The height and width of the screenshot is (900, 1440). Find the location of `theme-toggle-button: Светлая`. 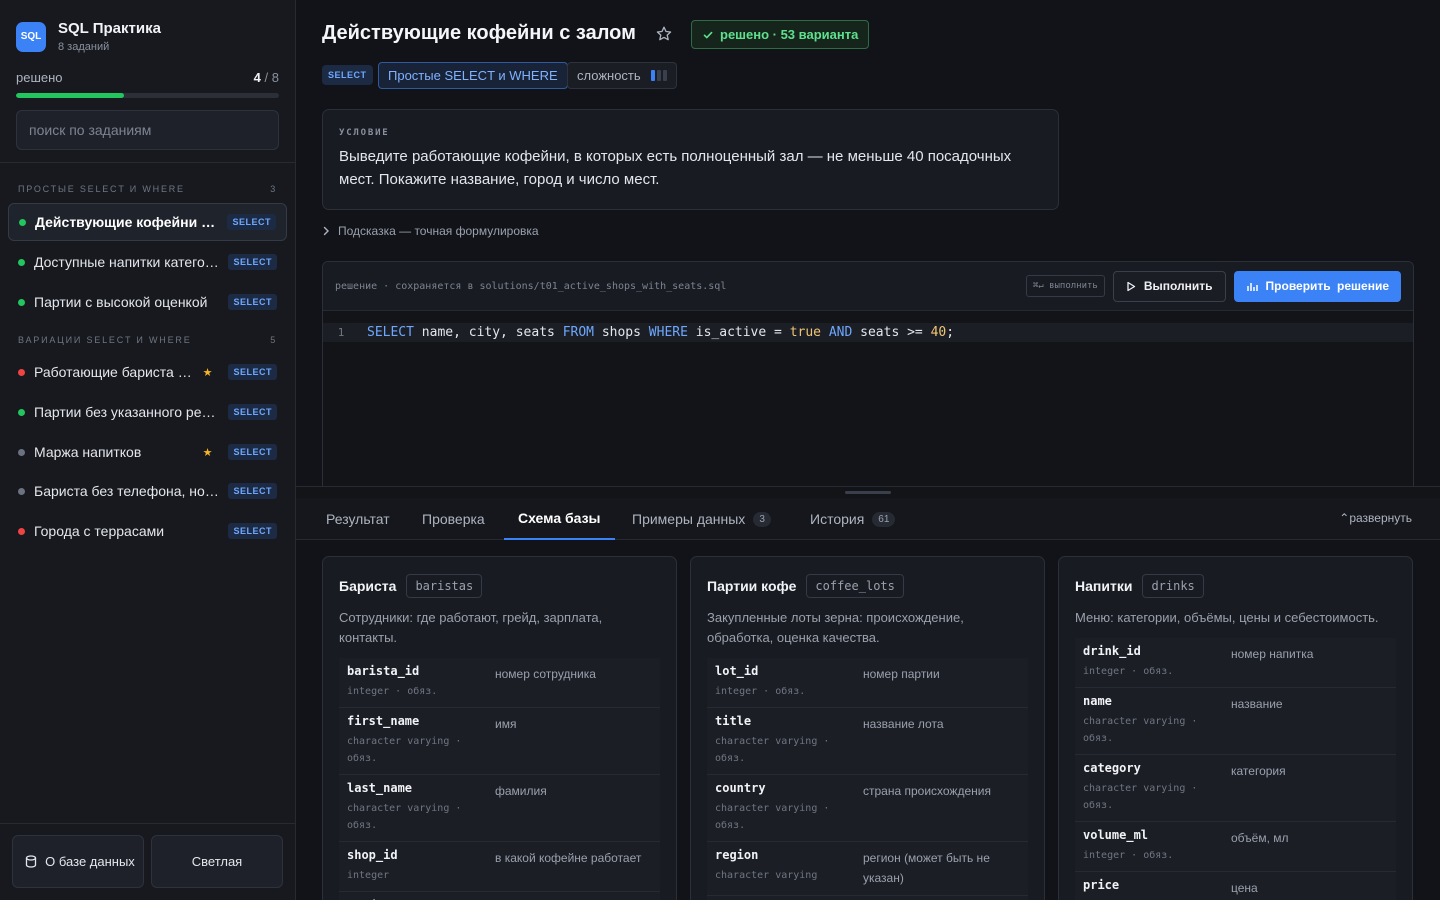

theme-toggle-button: Светлая is located at coordinates (217, 861).